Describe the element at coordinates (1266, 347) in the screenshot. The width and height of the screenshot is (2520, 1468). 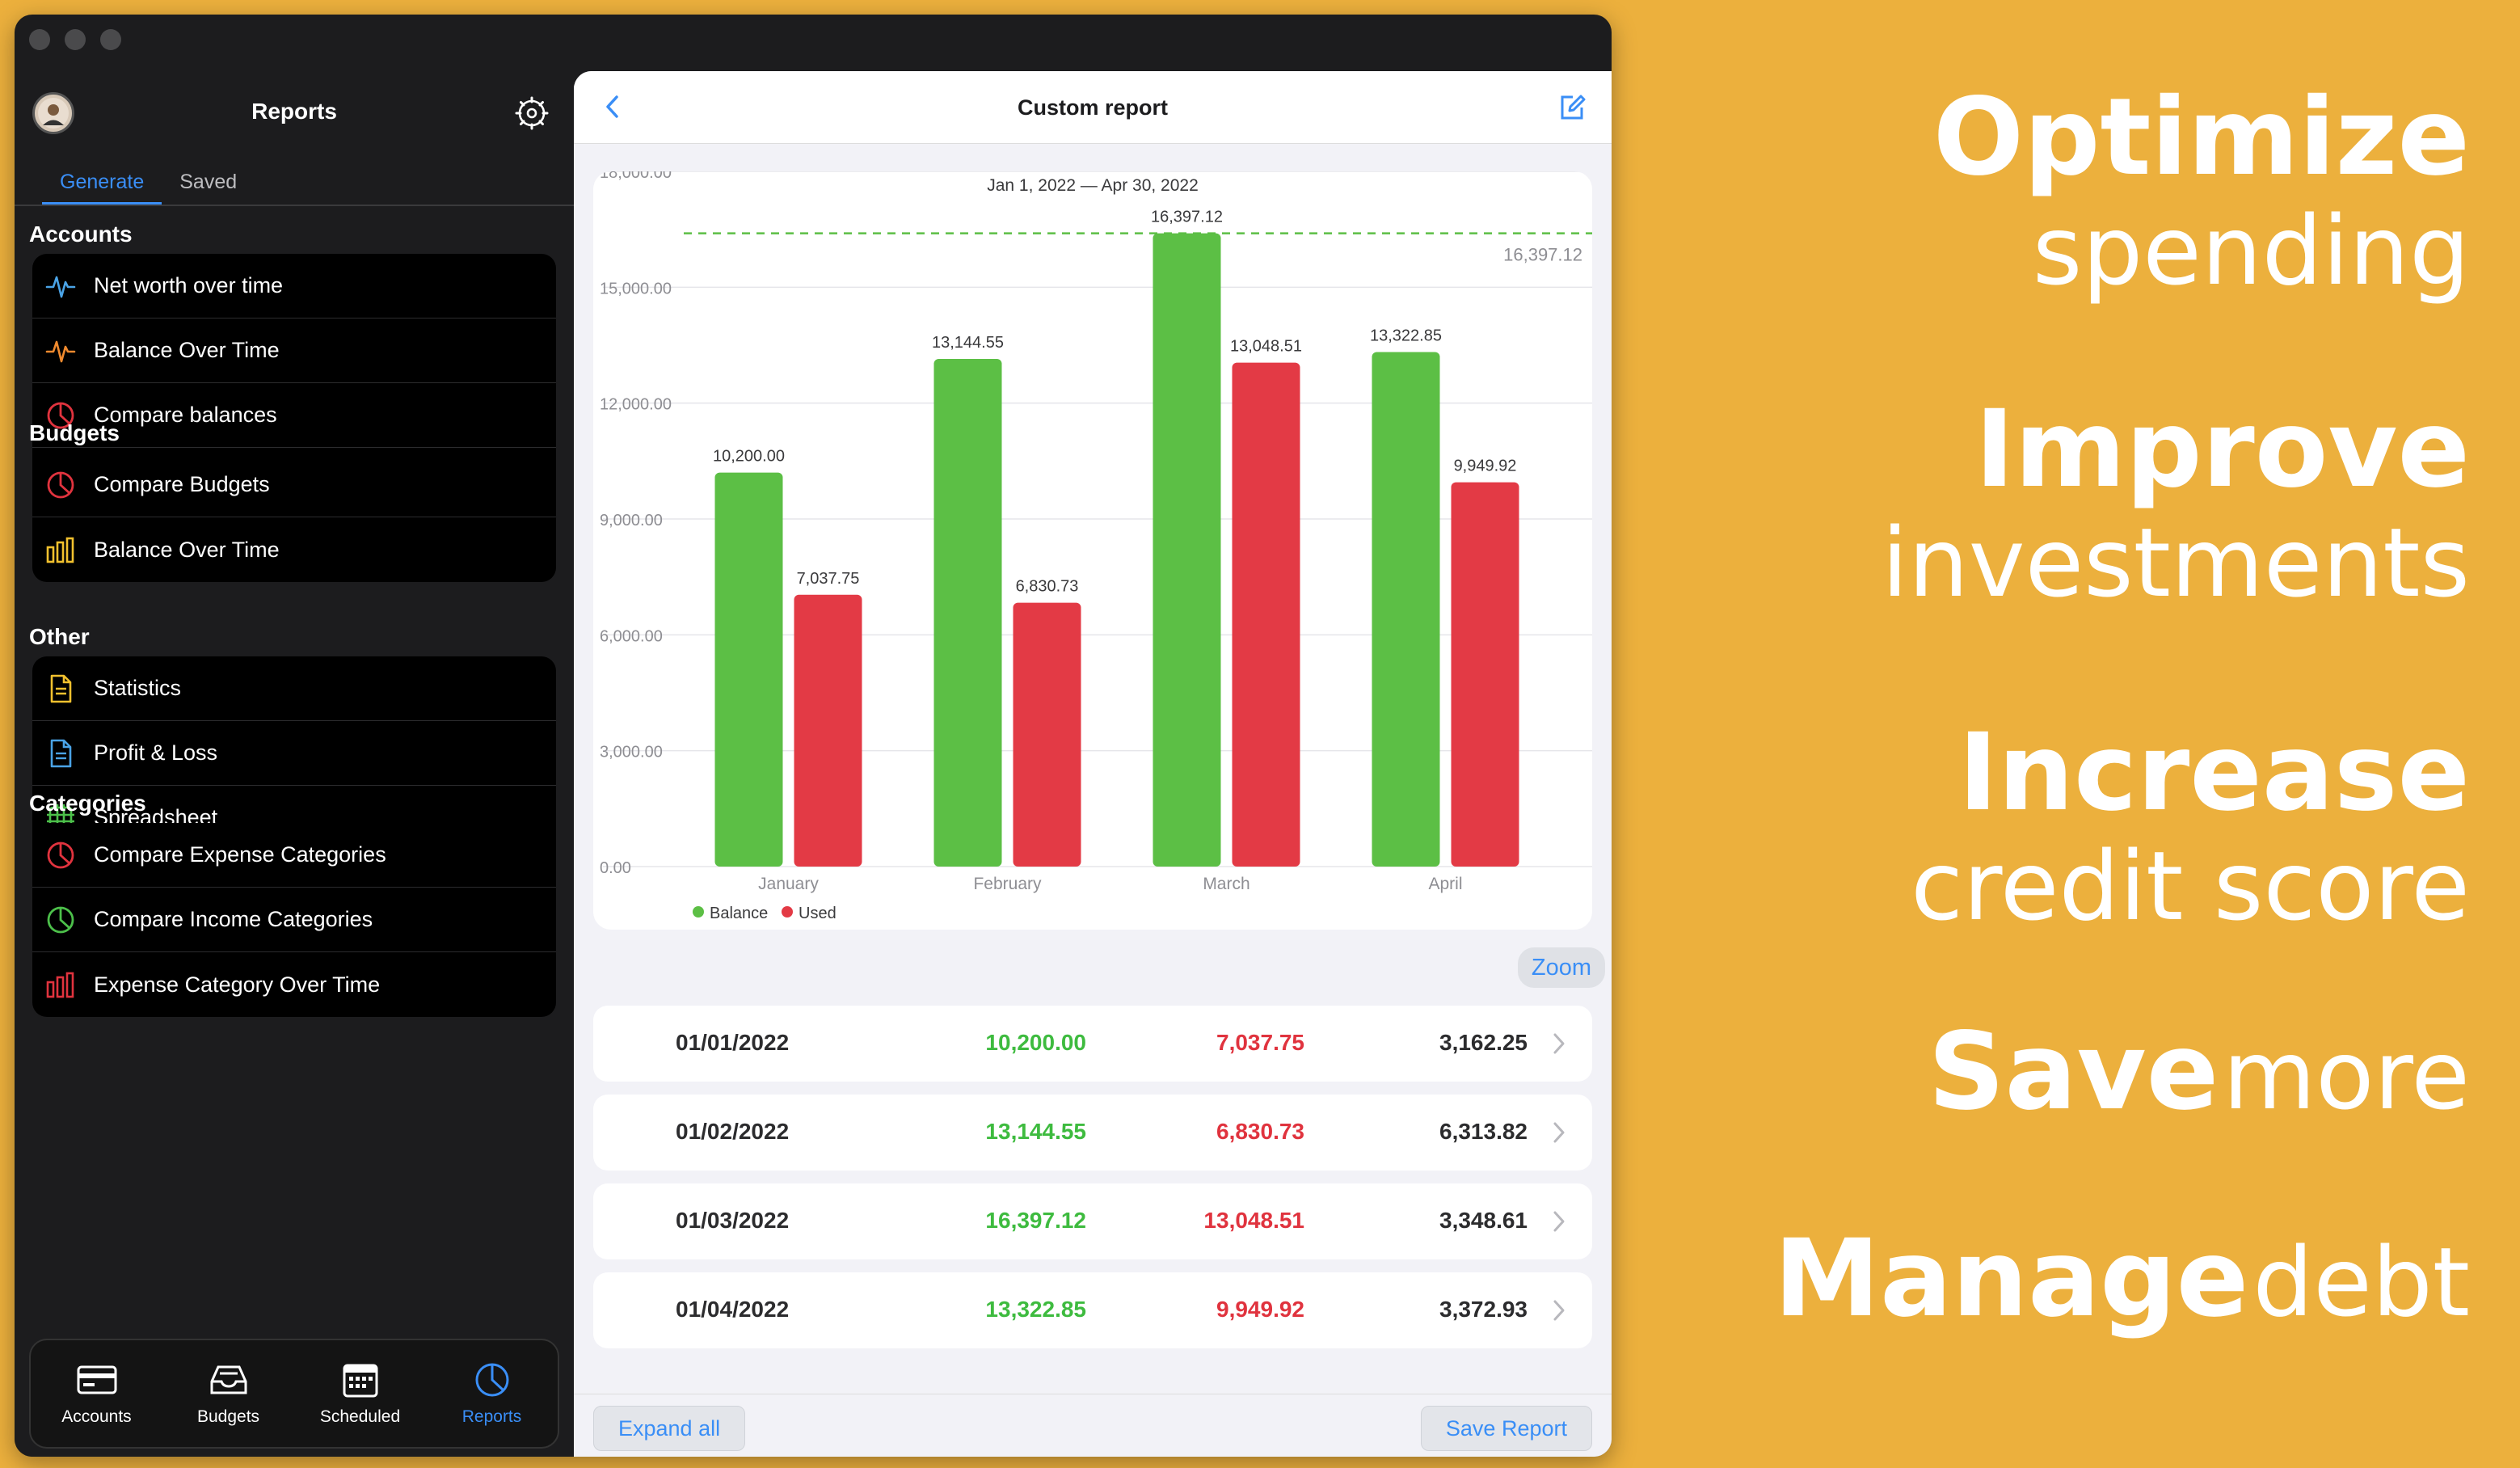
I see `data-label: 13,048.51` at that location.